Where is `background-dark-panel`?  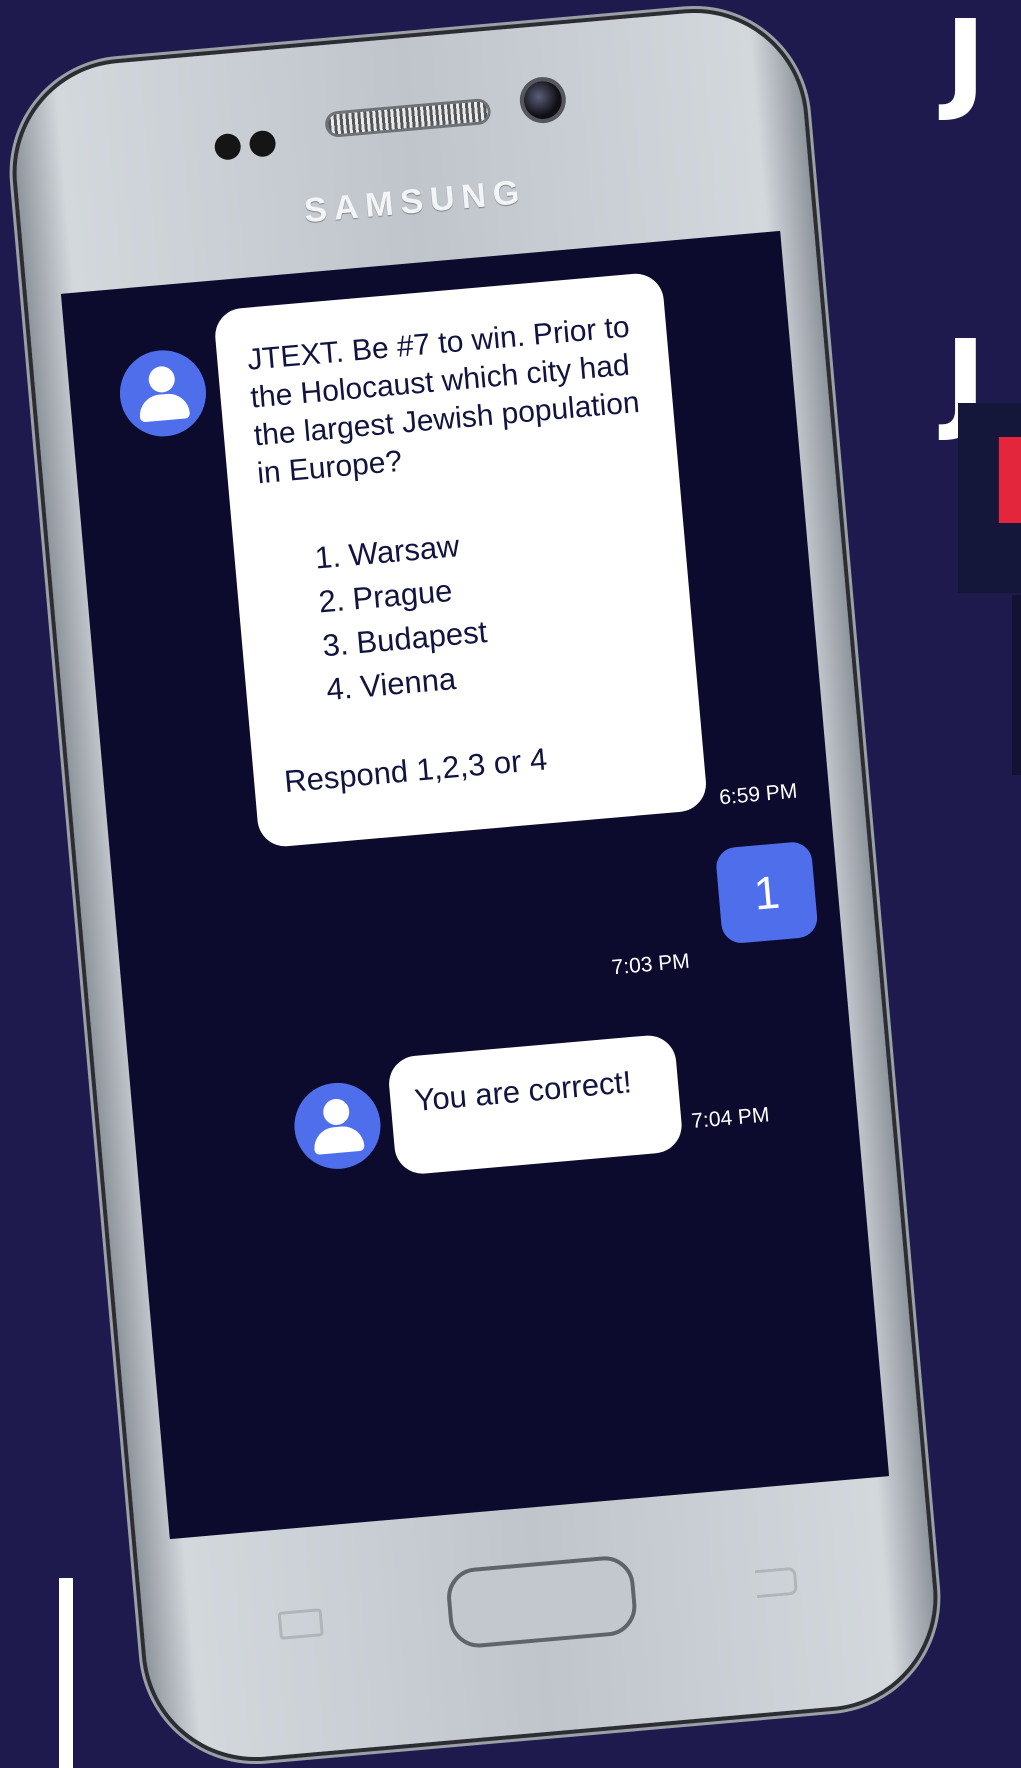
background-dark-panel is located at coordinates (1016, 685).